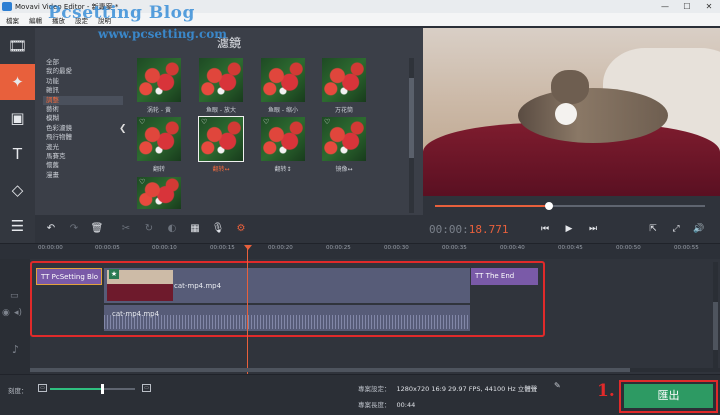 The image size is (720, 415). Describe the element at coordinates (221, 139) in the screenshot. I see `filter-thumb-selected: ♡` at that location.